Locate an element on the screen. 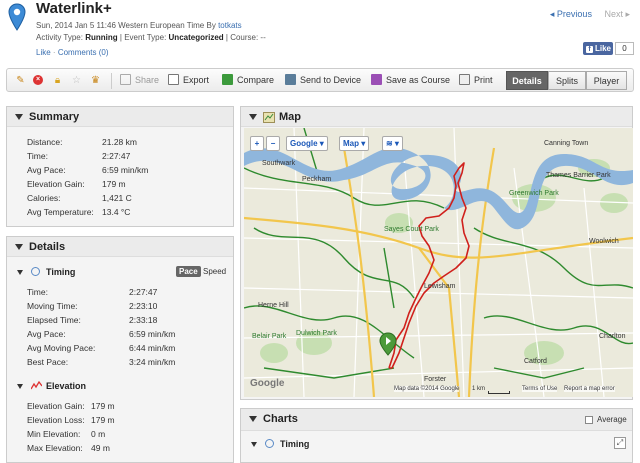 The image size is (640, 463). map-title: Map is located at coordinates (290, 117).